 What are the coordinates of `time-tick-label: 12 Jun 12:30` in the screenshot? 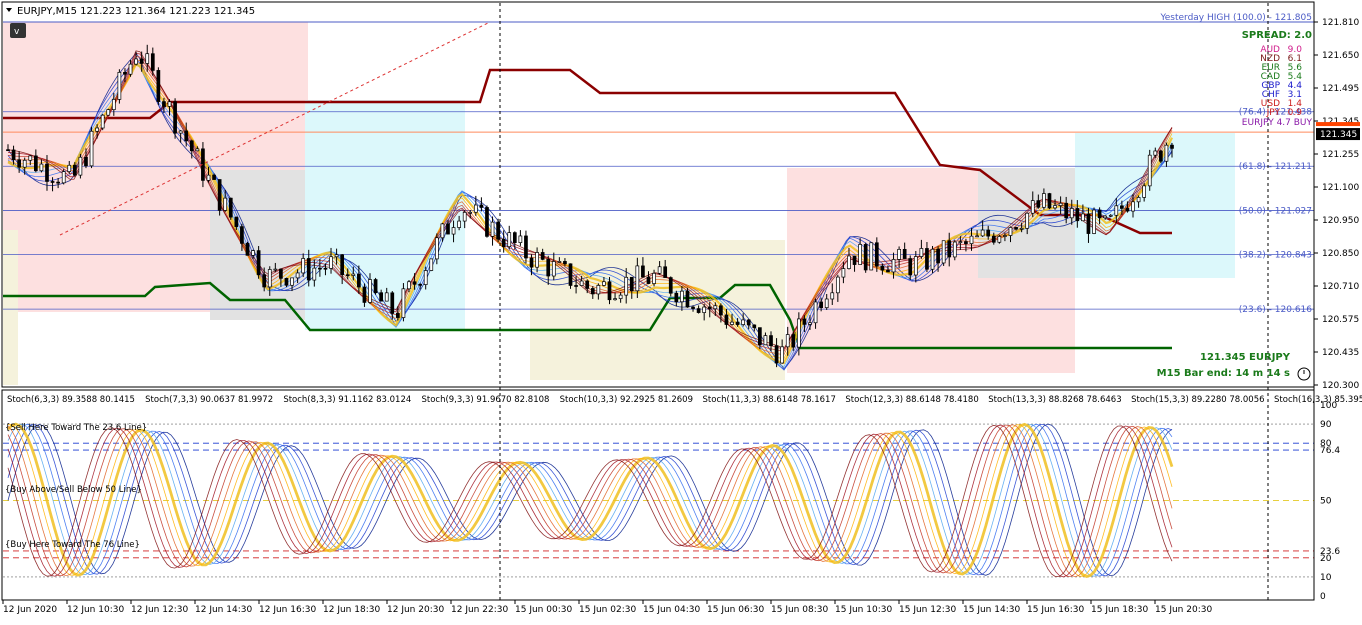 It's located at (159, 610).